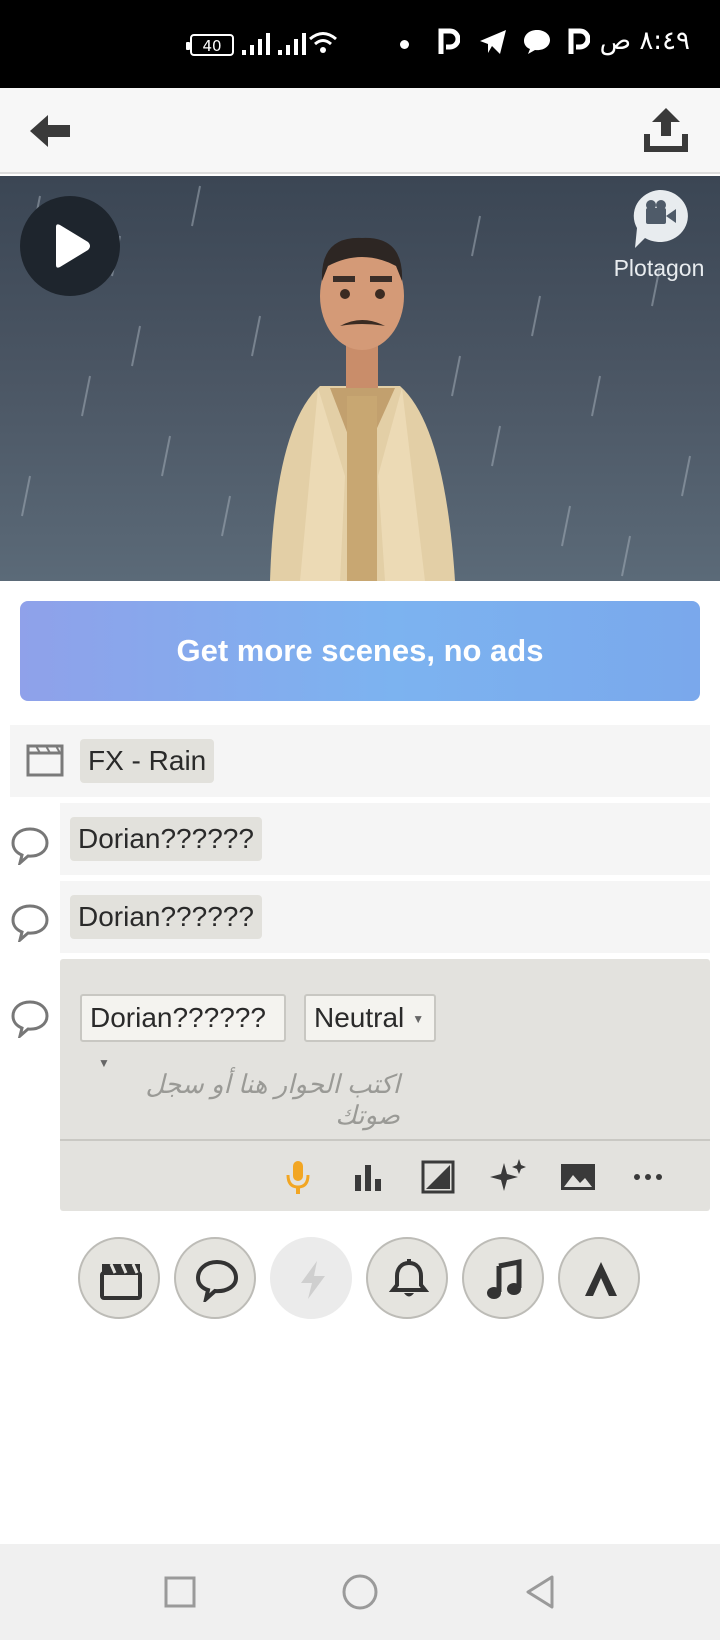 The width and height of the screenshot is (720, 1640). What do you see at coordinates (648, 1177) in the screenshot?
I see `more-icon` at bounding box center [648, 1177].